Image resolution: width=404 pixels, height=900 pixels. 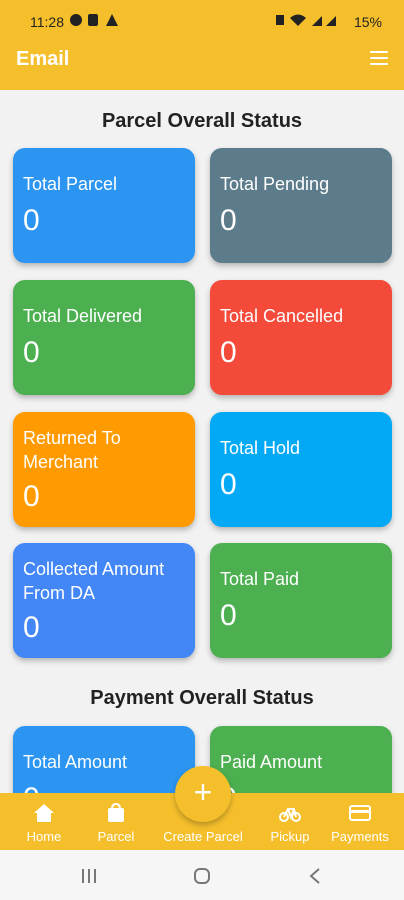 What do you see at coordinates (301, 600) in the screenshot?
I see `total-paid-card: Total Paid 0` at bounding box center [301, 600].